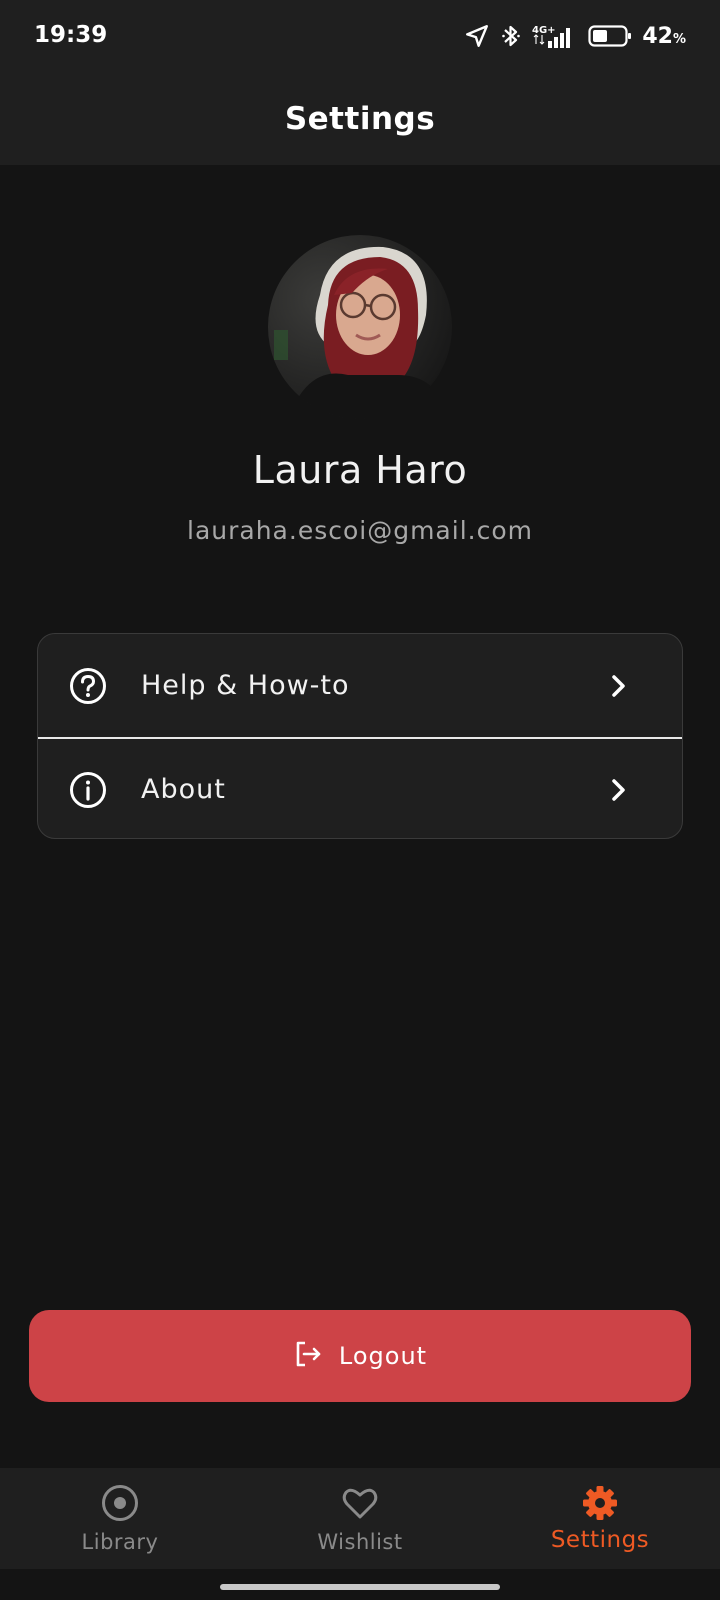 This screenshot has height=1600, width=720. Describe the element at coordinates (360, 685) in the screenshot. I see `menu-item-help: Help & How-to` at that location.